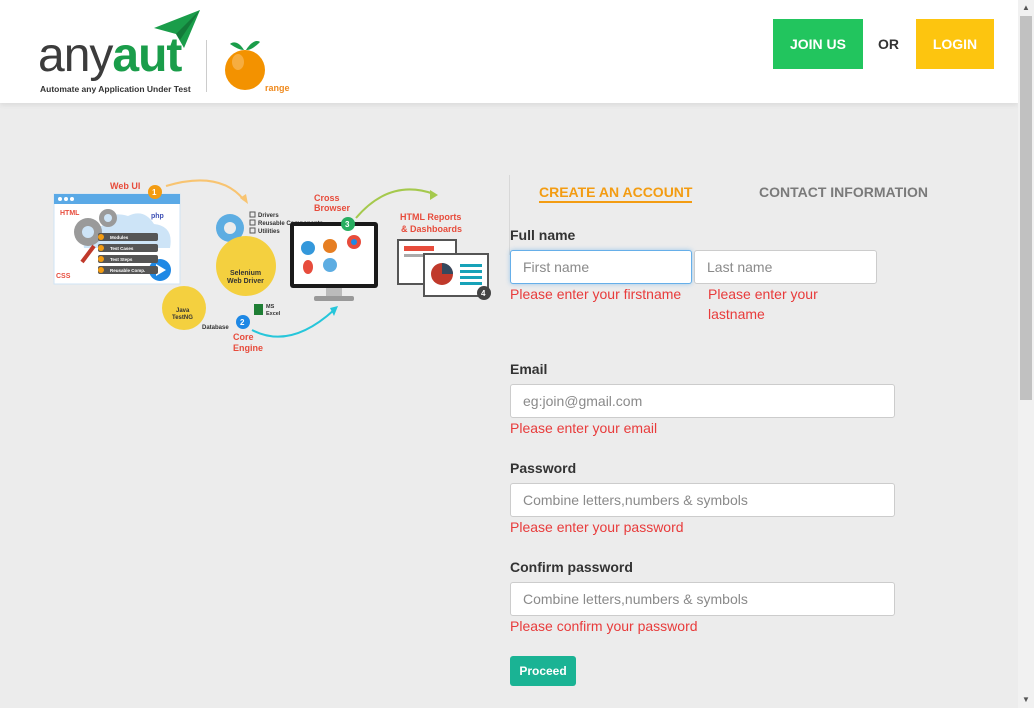 The image size is (1034, 708). Describe the element at coordinates (334, 261) in the screenshot. I see `cross-browser-monitor-icon` at that location.